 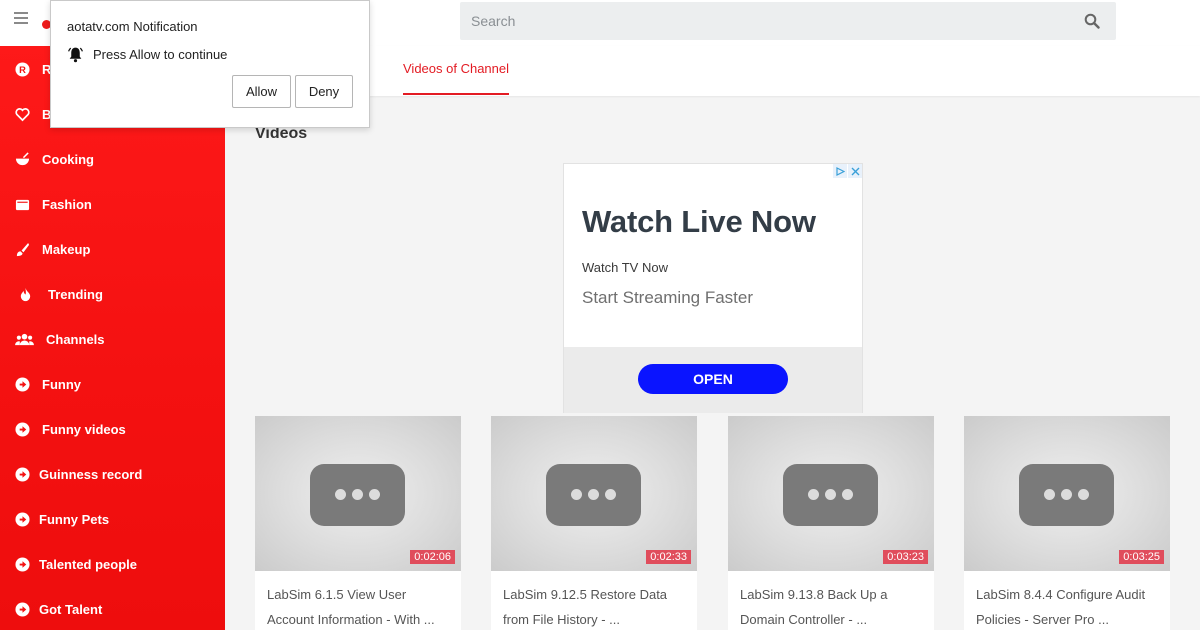 I want to click on dialog-title: aotatv.com Notification, so click(x=132, y=26).